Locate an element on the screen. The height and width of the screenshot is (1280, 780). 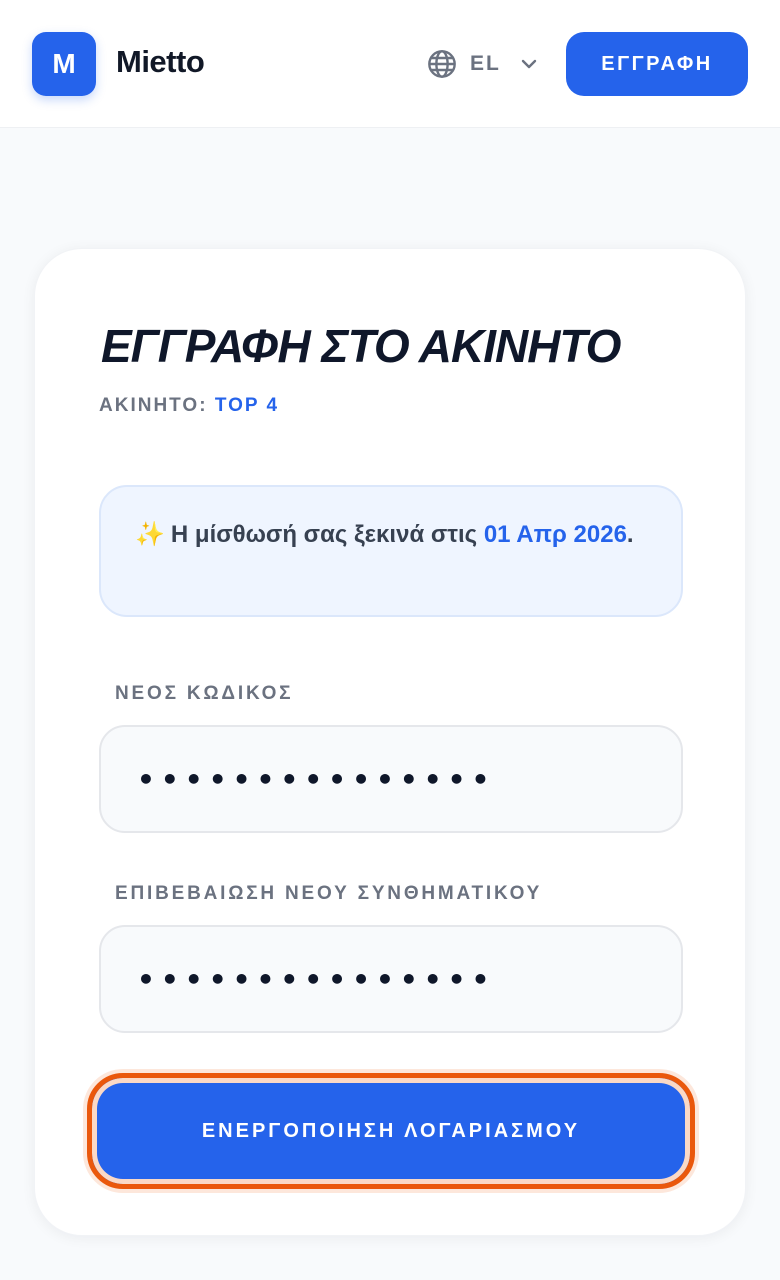
top-header: M Mietto EL ΕΓΓΡΑΦΗ is located at coordinates (390, 64).